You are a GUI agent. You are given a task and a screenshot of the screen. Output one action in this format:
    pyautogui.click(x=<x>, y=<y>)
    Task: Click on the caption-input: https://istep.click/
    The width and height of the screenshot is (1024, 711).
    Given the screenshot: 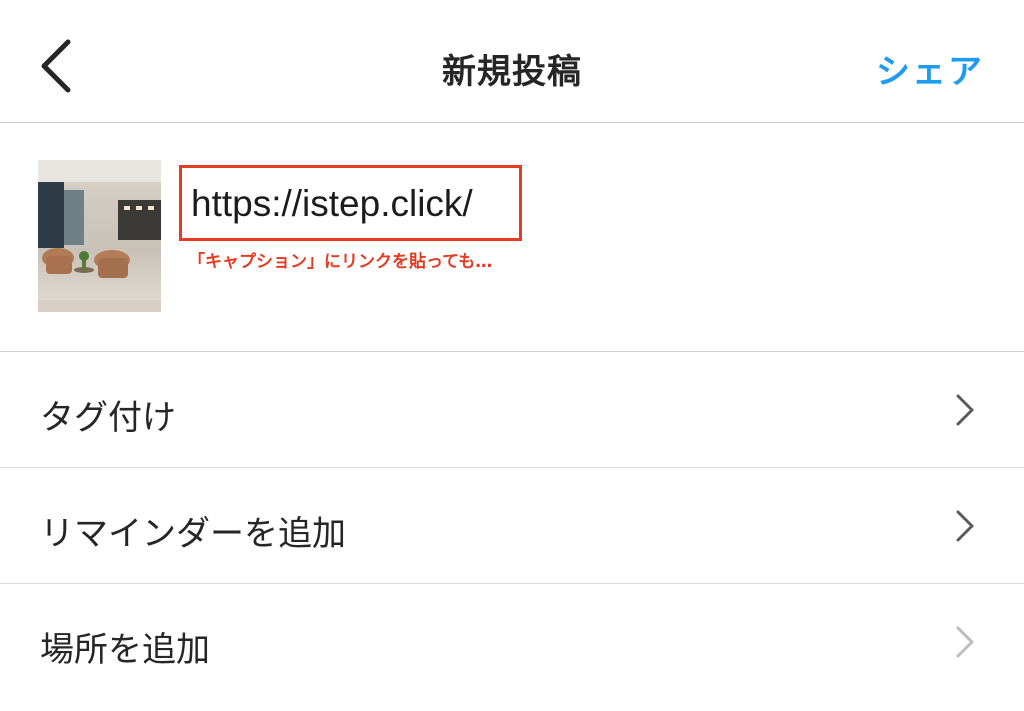 What is the action you would take?
    pyautogui.click(x=350, y=203)
    